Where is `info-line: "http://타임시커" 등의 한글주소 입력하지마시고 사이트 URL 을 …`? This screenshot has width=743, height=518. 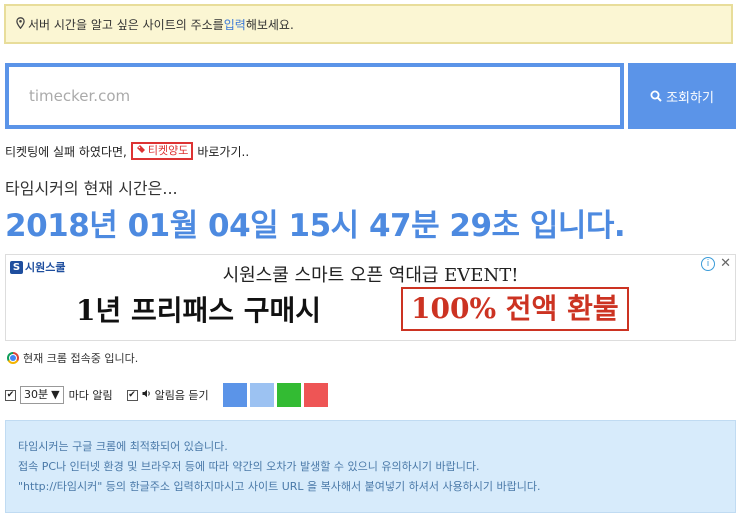 info-line: "http://타임시커" 등의 한글주소 입력하지마시고 사이트 URL 을 … is located at coordinates (279, 486).